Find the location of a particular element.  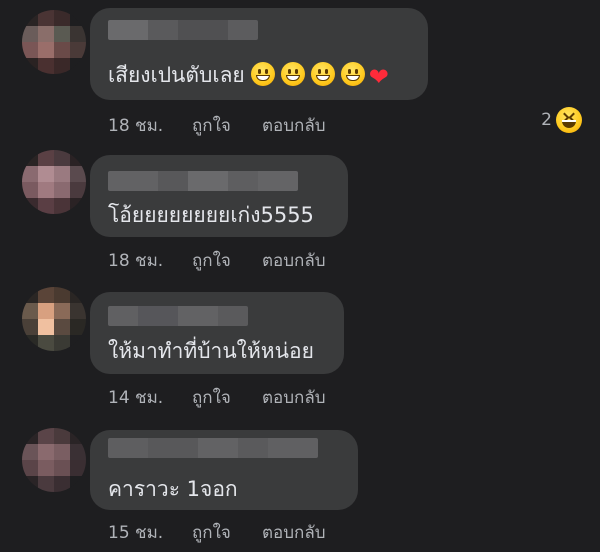

timestamp: 14 ชม. is located at coordinates (136, 398).